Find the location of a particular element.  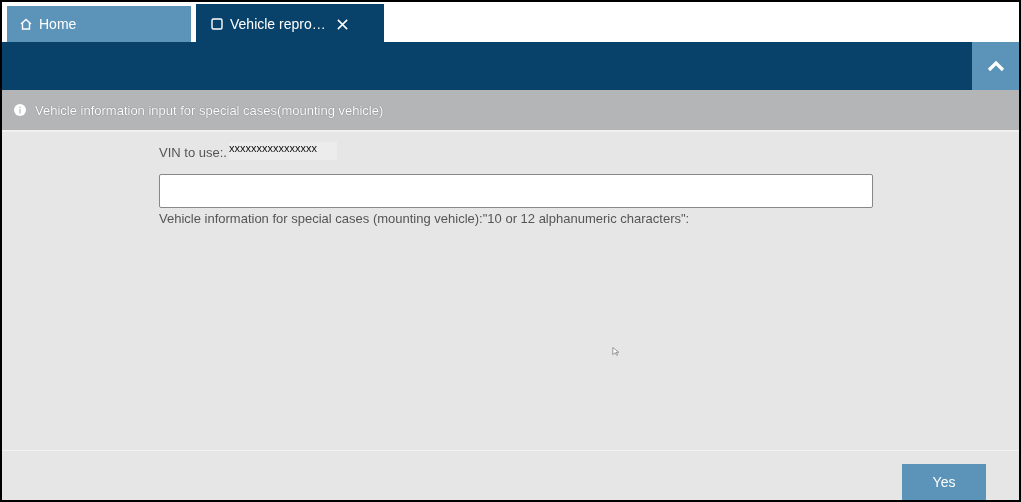

input-field is located at coordinates (516, 191).